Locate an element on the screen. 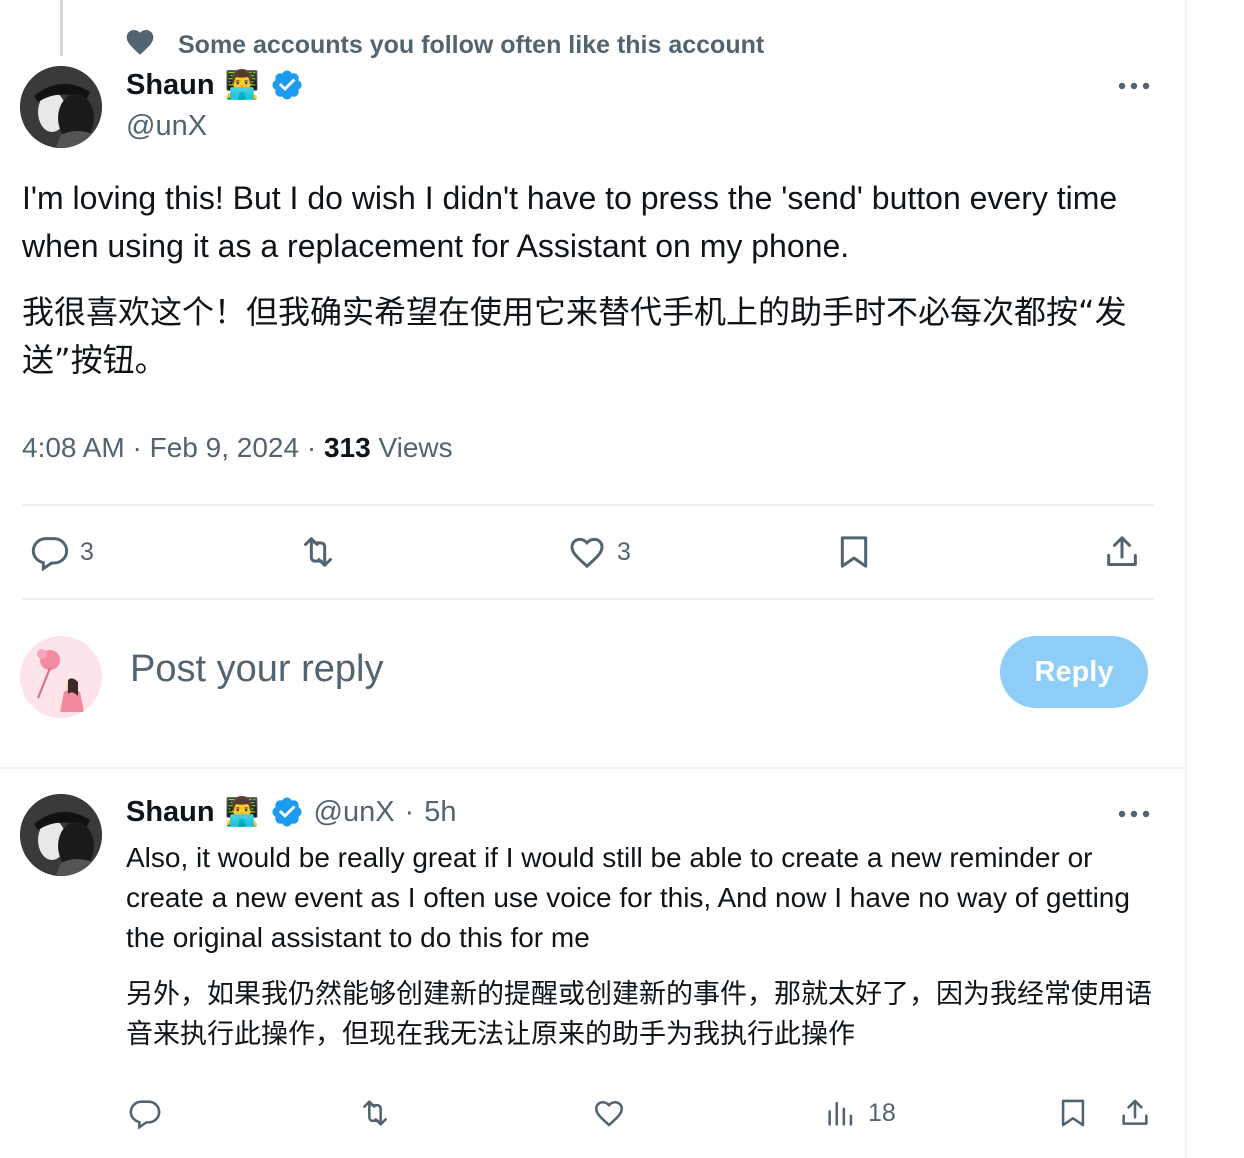 The image size is (1244, 1158). more-button is located at coordinates (1134, 86).